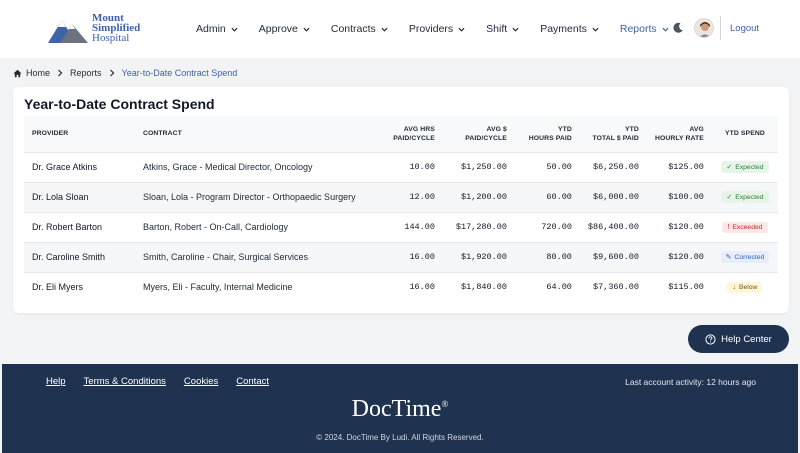 The width and height of the screenshot is (800, 453). Describe the element at coordinates (728, 227) in the screenshot. I see `alert-circle-icon: !` at that location.